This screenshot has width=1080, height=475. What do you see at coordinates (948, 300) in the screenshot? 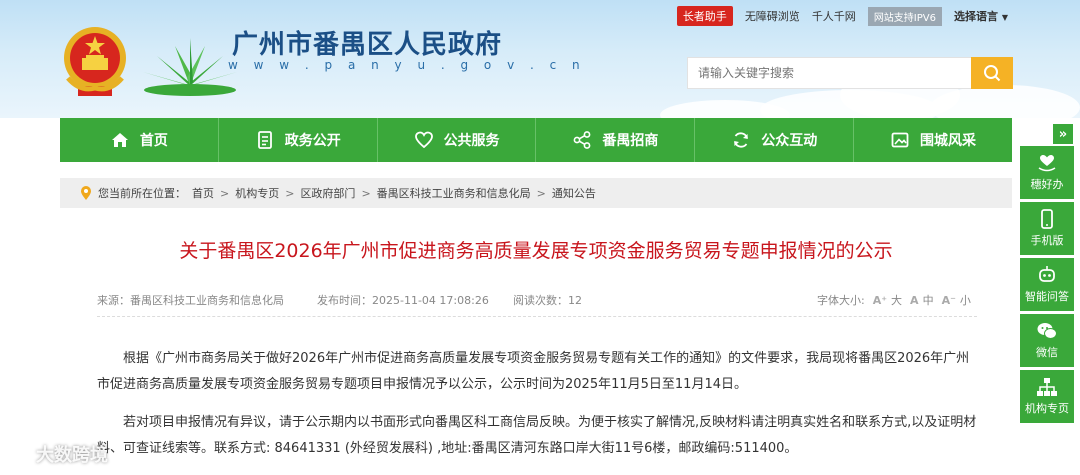
I see `font-decrease-icon: A⁻` at bounding box center [948, 300].